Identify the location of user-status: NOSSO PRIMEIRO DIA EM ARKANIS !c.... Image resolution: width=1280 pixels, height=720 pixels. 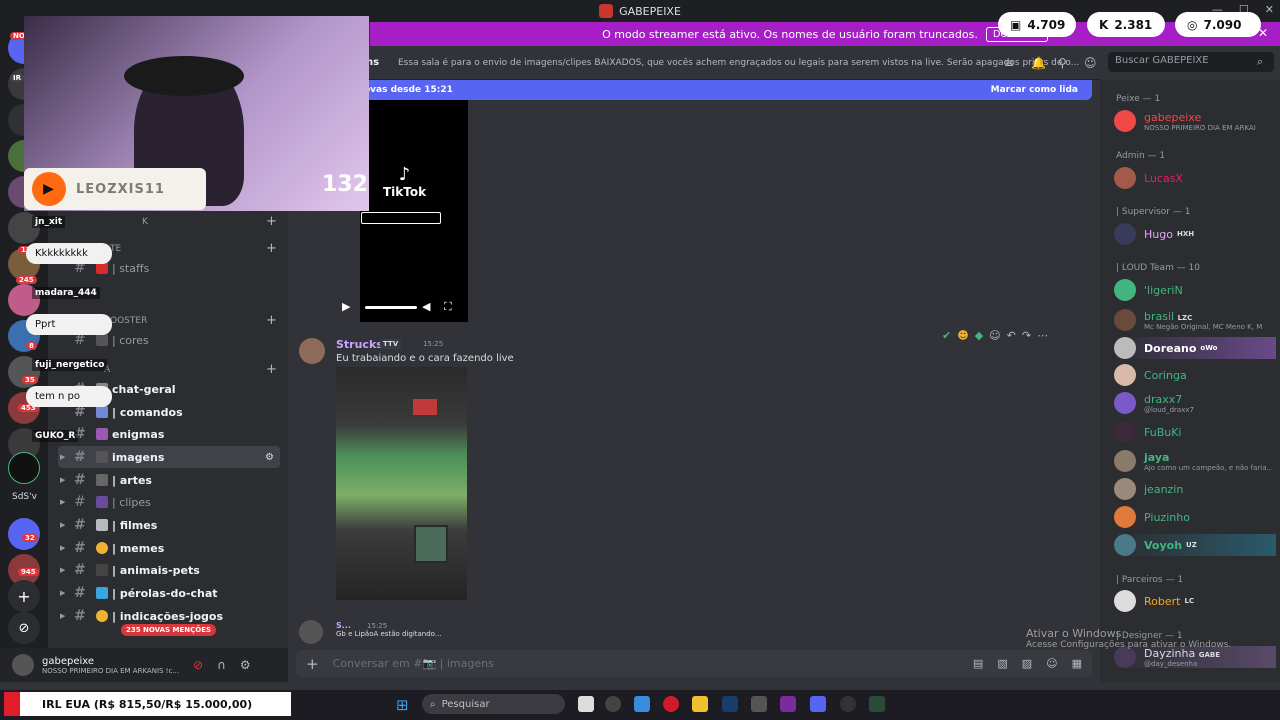
(111, 670).